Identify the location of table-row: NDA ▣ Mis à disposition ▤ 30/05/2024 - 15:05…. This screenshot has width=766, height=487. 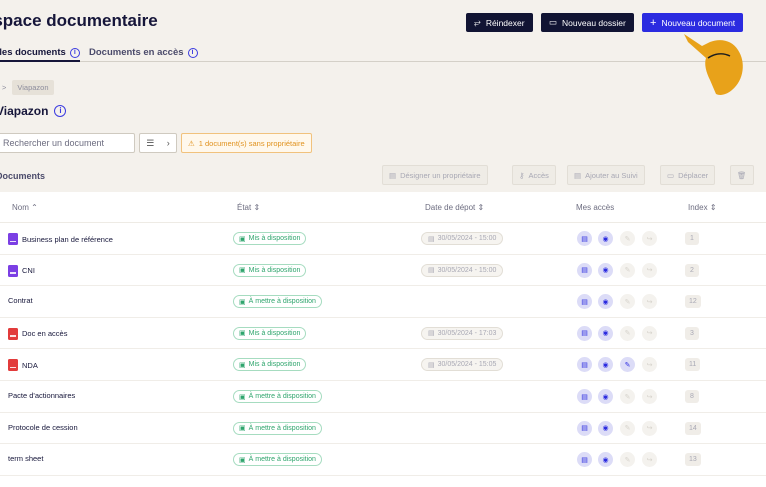
(383, 365).